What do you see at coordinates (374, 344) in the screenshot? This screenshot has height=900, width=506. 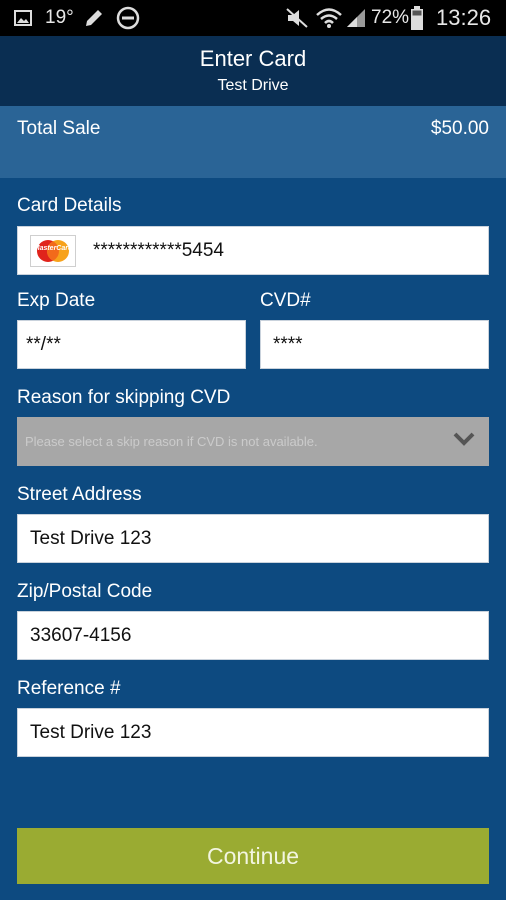 I see `cvd-field: ****` at bounding box center [374, 344].